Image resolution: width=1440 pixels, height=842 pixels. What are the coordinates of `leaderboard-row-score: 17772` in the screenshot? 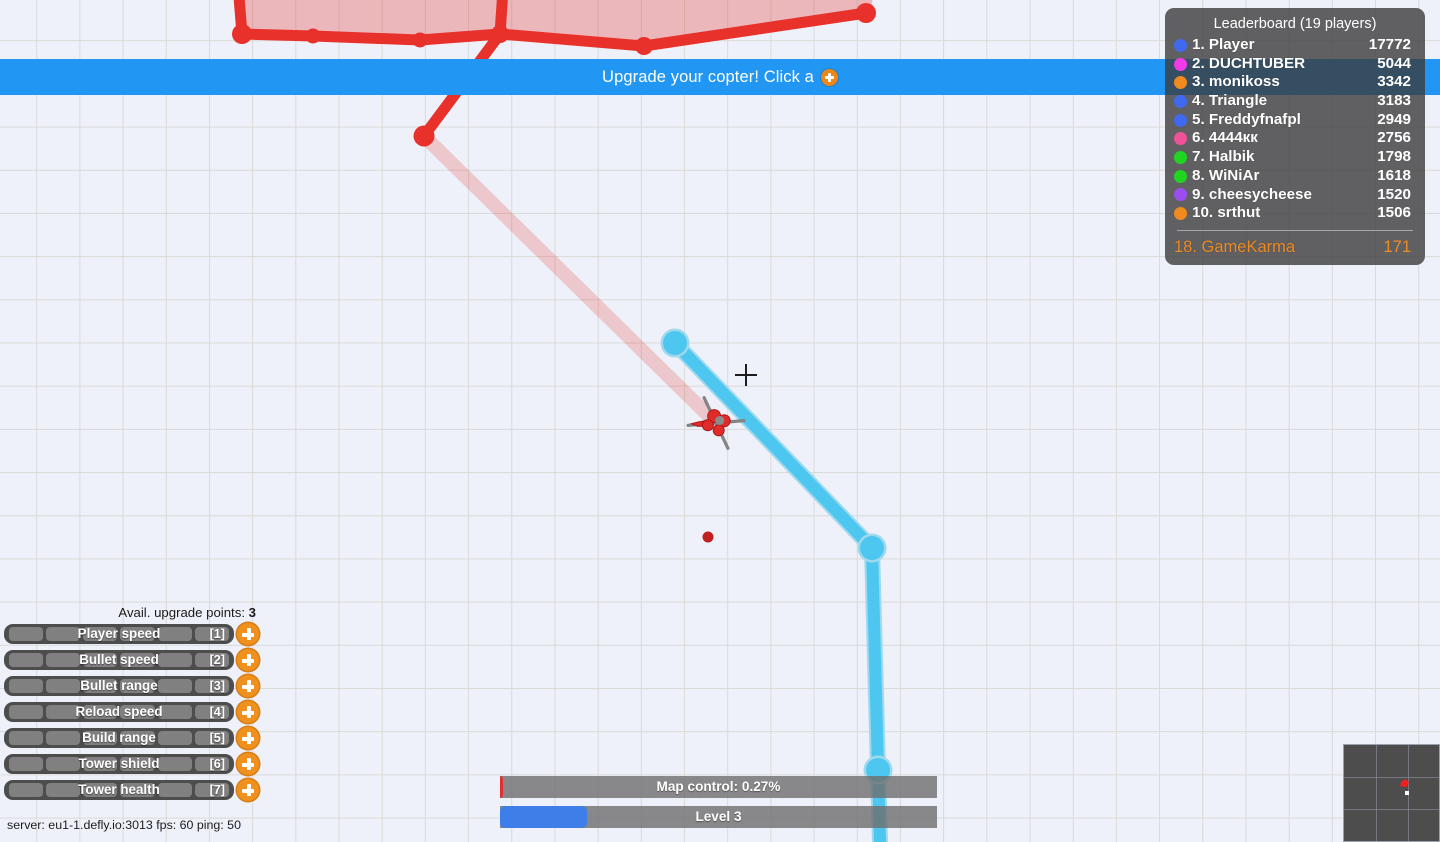 It's located at (1389, 44).